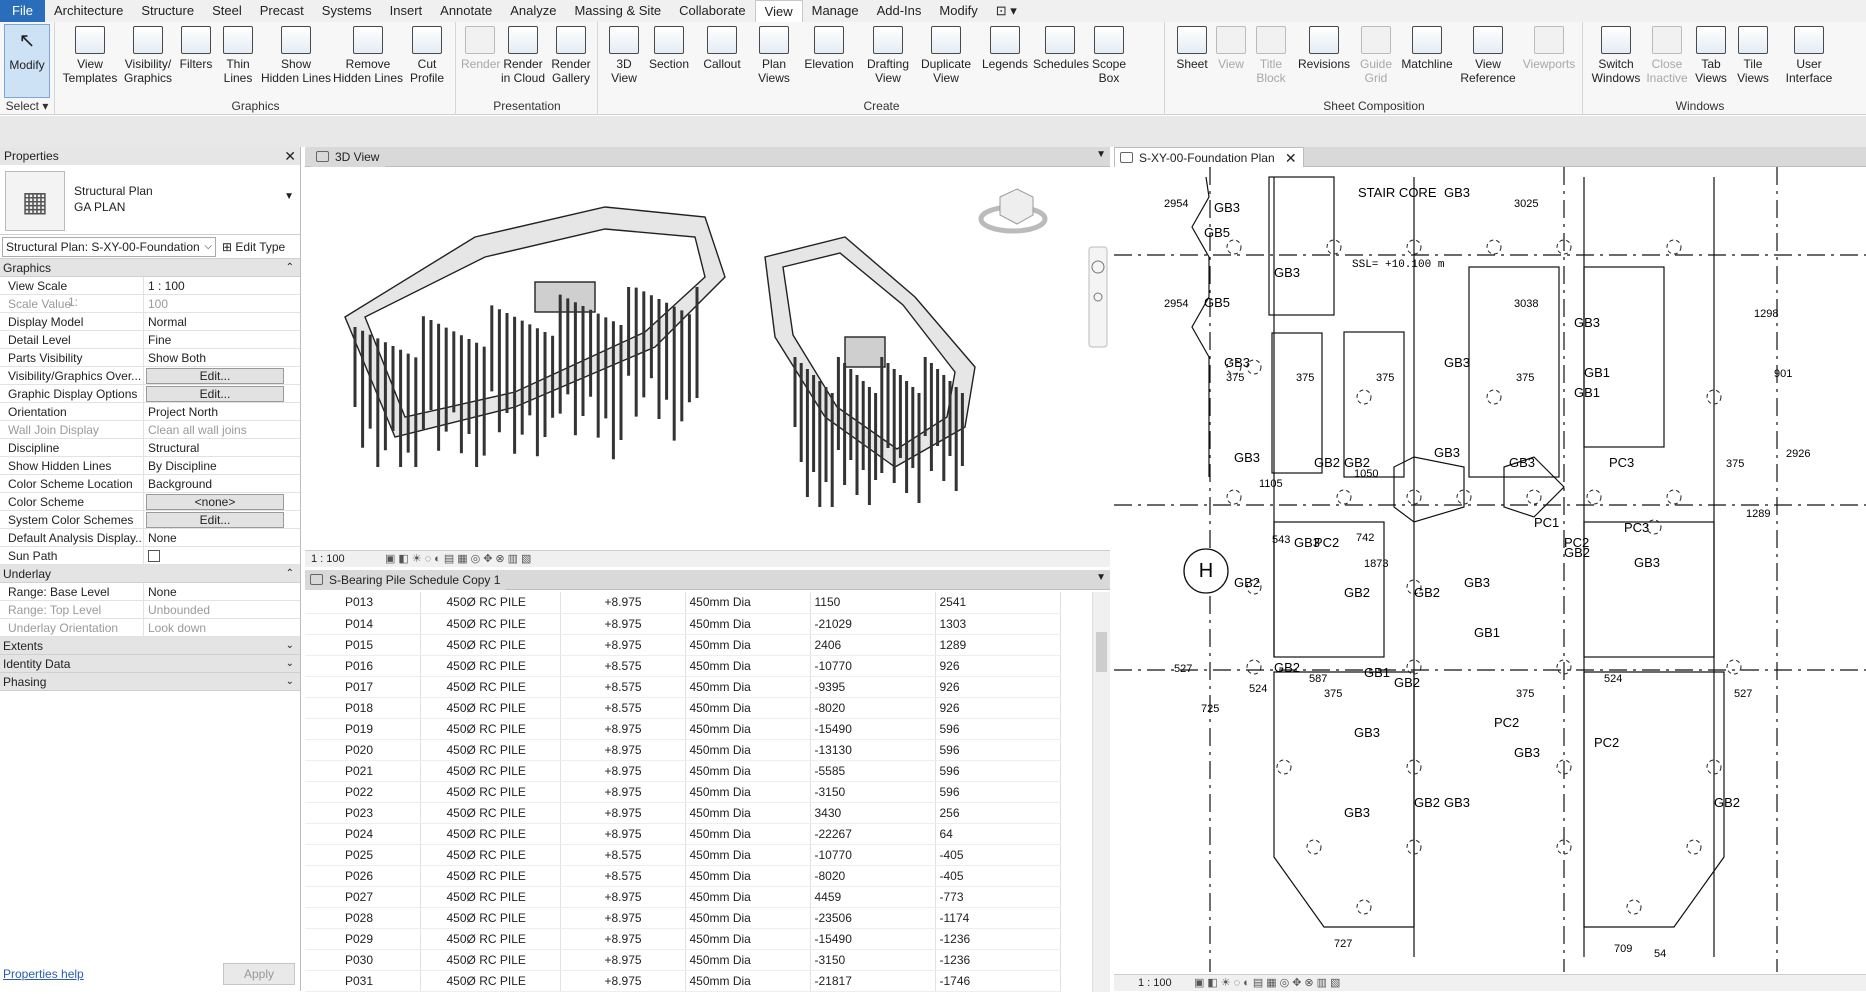 This screenshot has height=994, width=1866. What do you see at coordinates (998, 666) in the screenshot?
I see `table-cell: 926` at bounding box center [998, 666].